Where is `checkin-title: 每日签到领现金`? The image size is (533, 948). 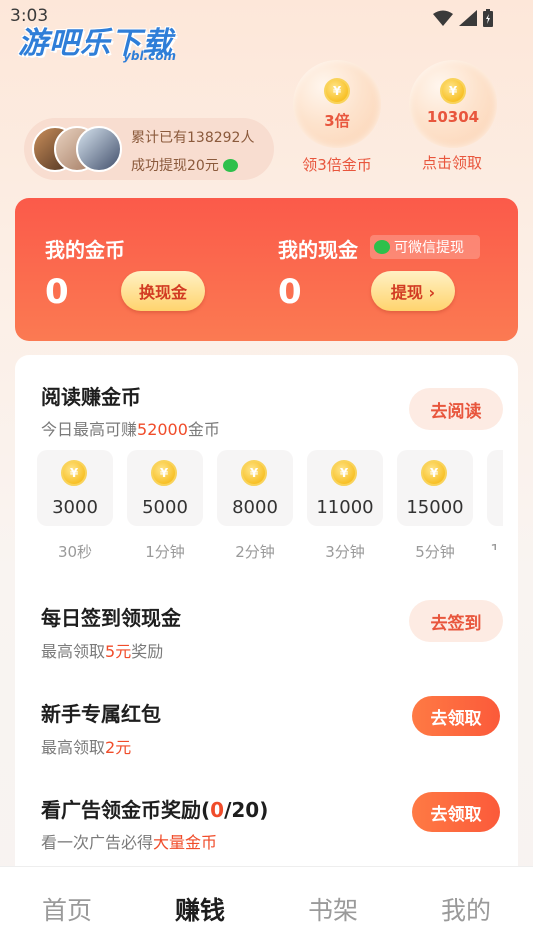
checkin-title: 每日签到领现金 is located at coordinates (111, 618).